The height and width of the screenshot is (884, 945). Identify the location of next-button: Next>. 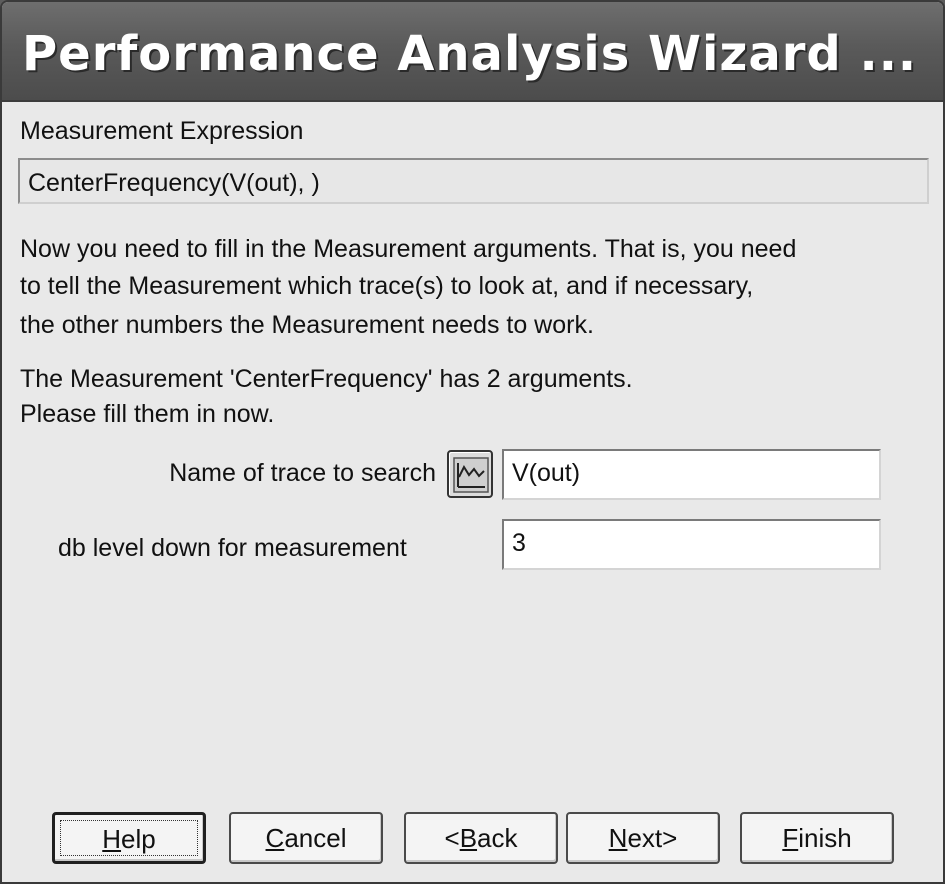
(643, 838).